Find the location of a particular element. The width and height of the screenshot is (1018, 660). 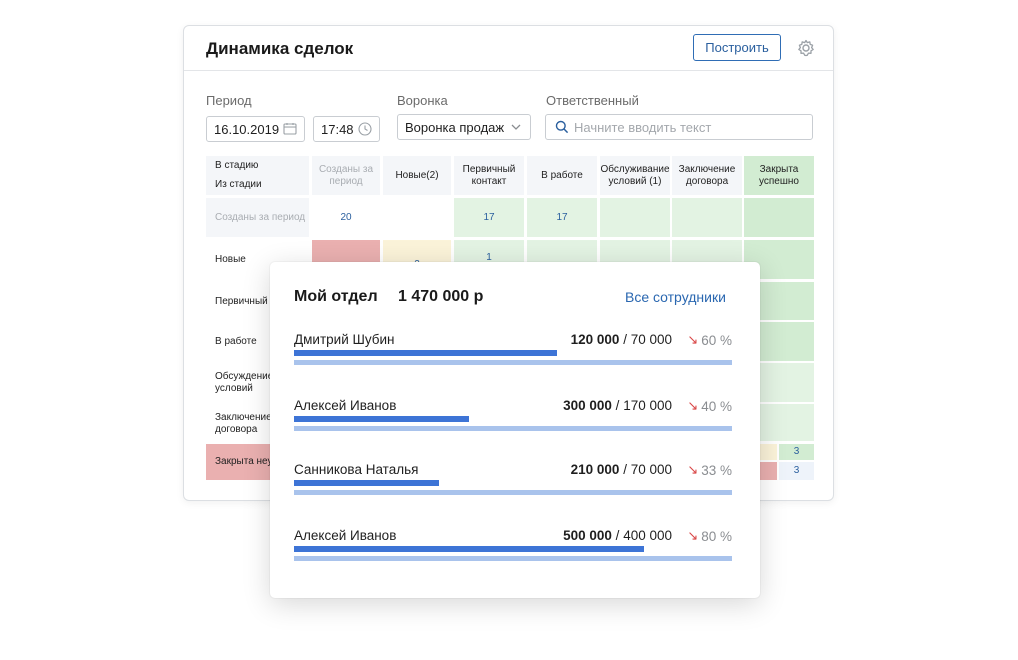

cell-created-new is located at coordinates (417, 217).